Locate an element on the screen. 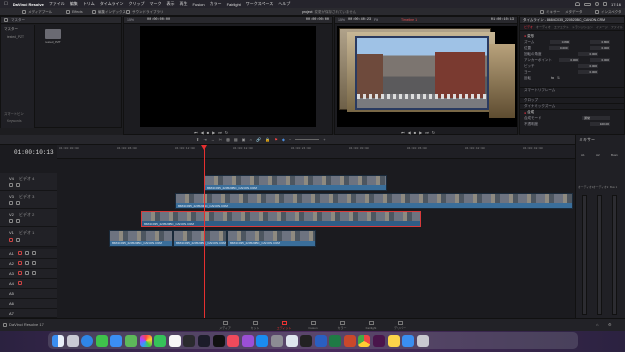 The width and height of the screenshot is (625, 352). timeline-clip-v1-a: 8684C035_220520BC_CANON.CRM is located at coordinates (141, 238).